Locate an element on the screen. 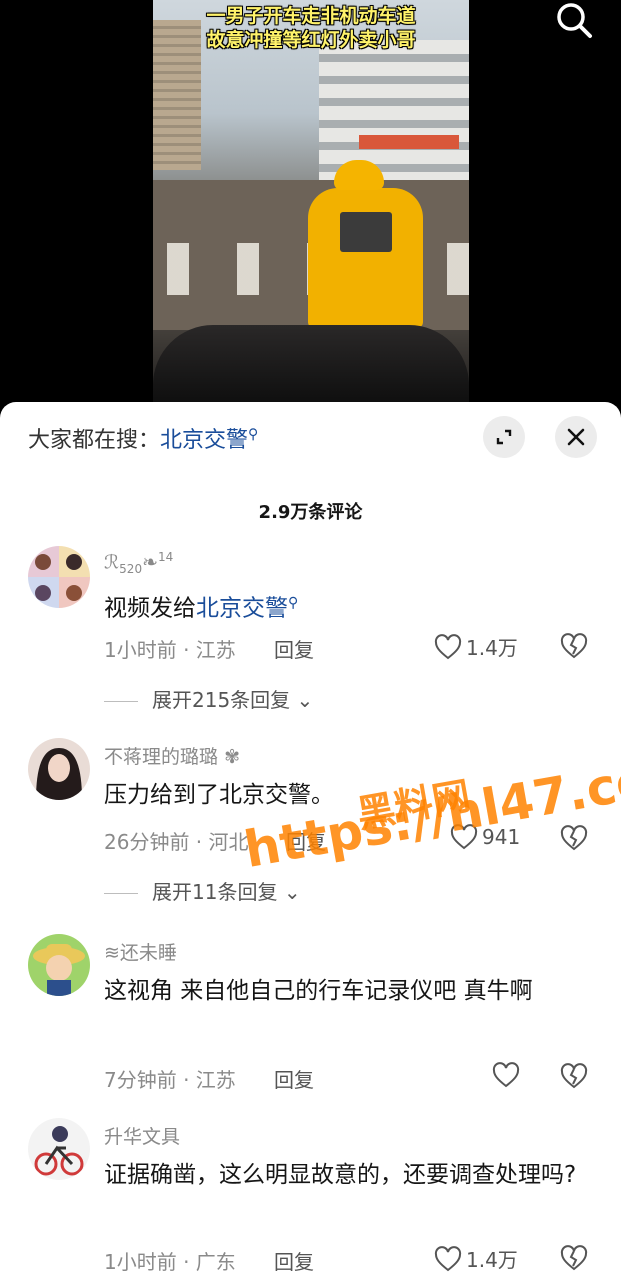  video-car-hood is located at coordinates (311, 365).